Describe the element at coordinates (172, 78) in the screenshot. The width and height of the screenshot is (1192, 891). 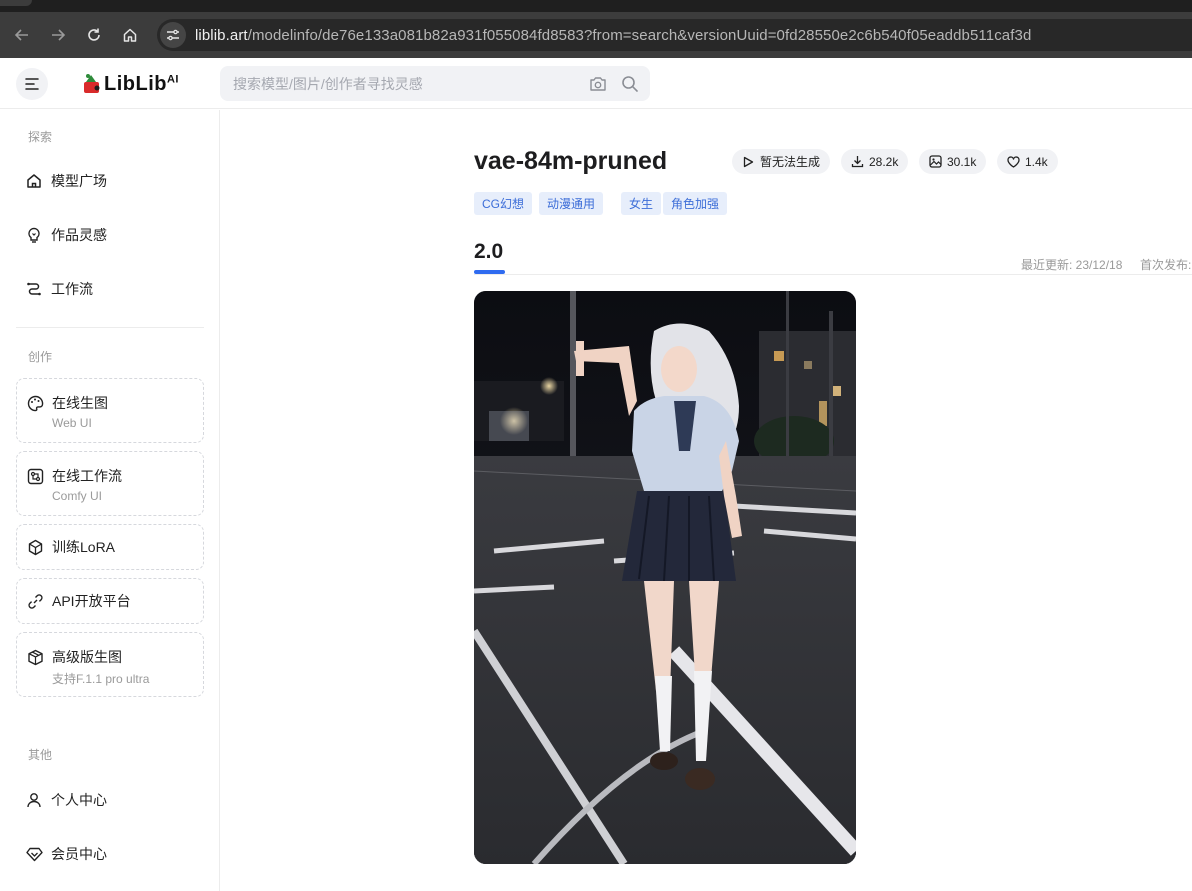
I see `logo-text-ai: AI` at that location.